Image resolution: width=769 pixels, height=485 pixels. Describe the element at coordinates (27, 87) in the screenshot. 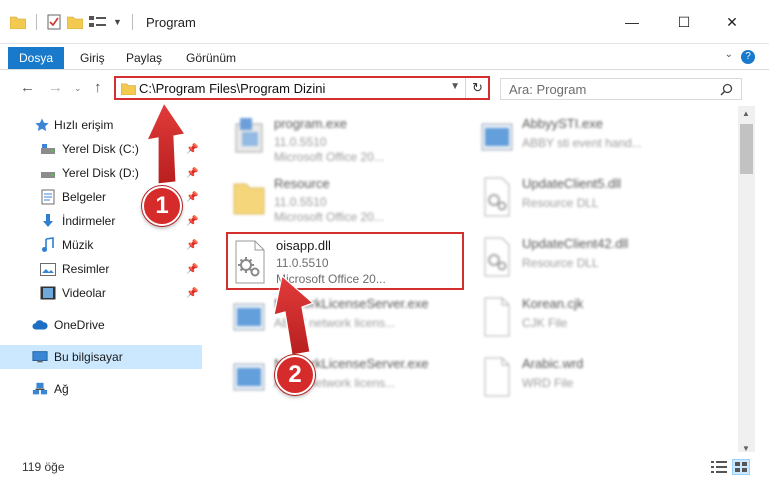

I see `back-button: ←` at that location.